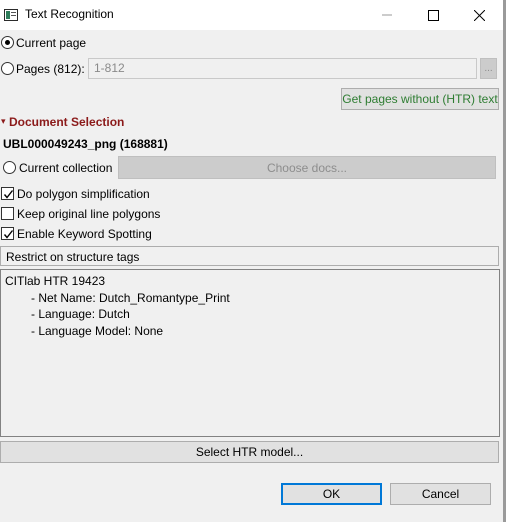  I want to click on document-name: UBL000049243_png (168881), so click(85, 144).